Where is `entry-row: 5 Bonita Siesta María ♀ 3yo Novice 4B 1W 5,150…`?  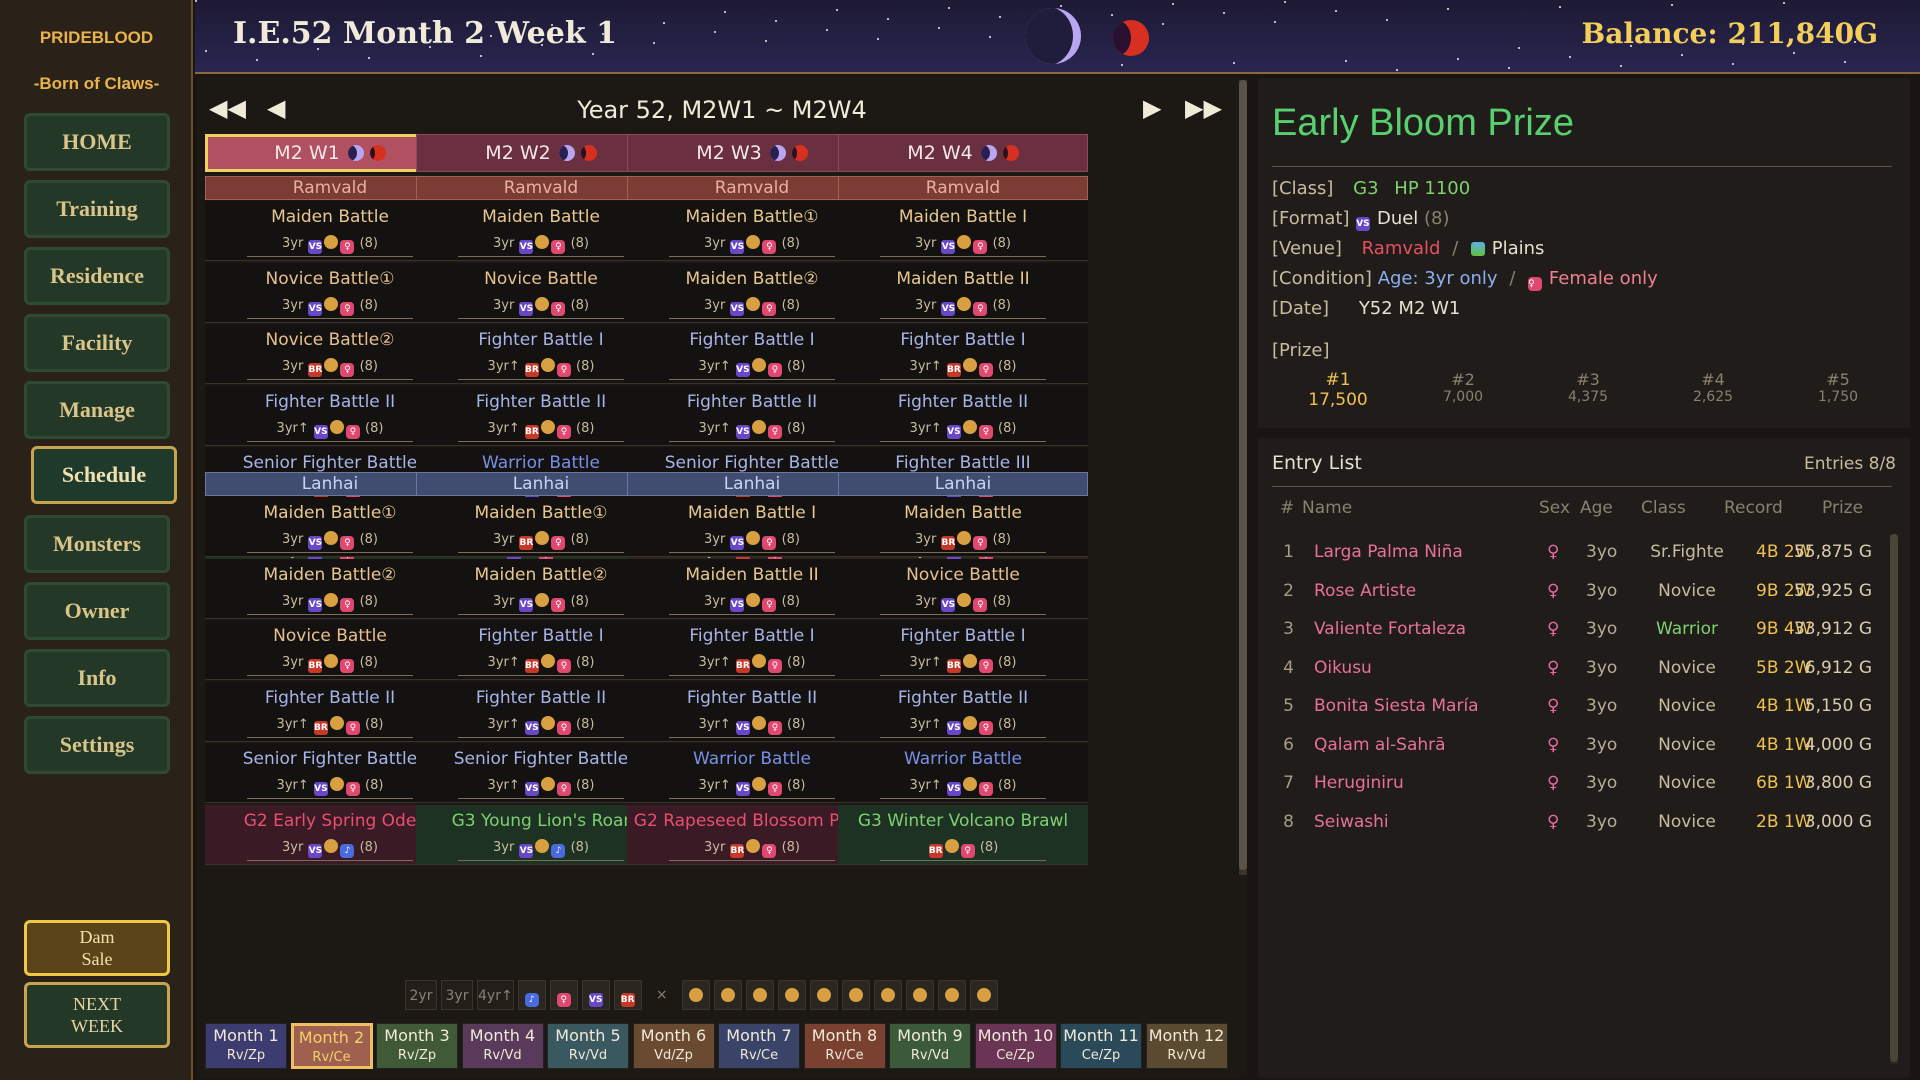 entry-row: 5 Bonita Siesta María ♀ 3yo Novice 4B 1W 5,150… is located at coordinates (1572, 707).